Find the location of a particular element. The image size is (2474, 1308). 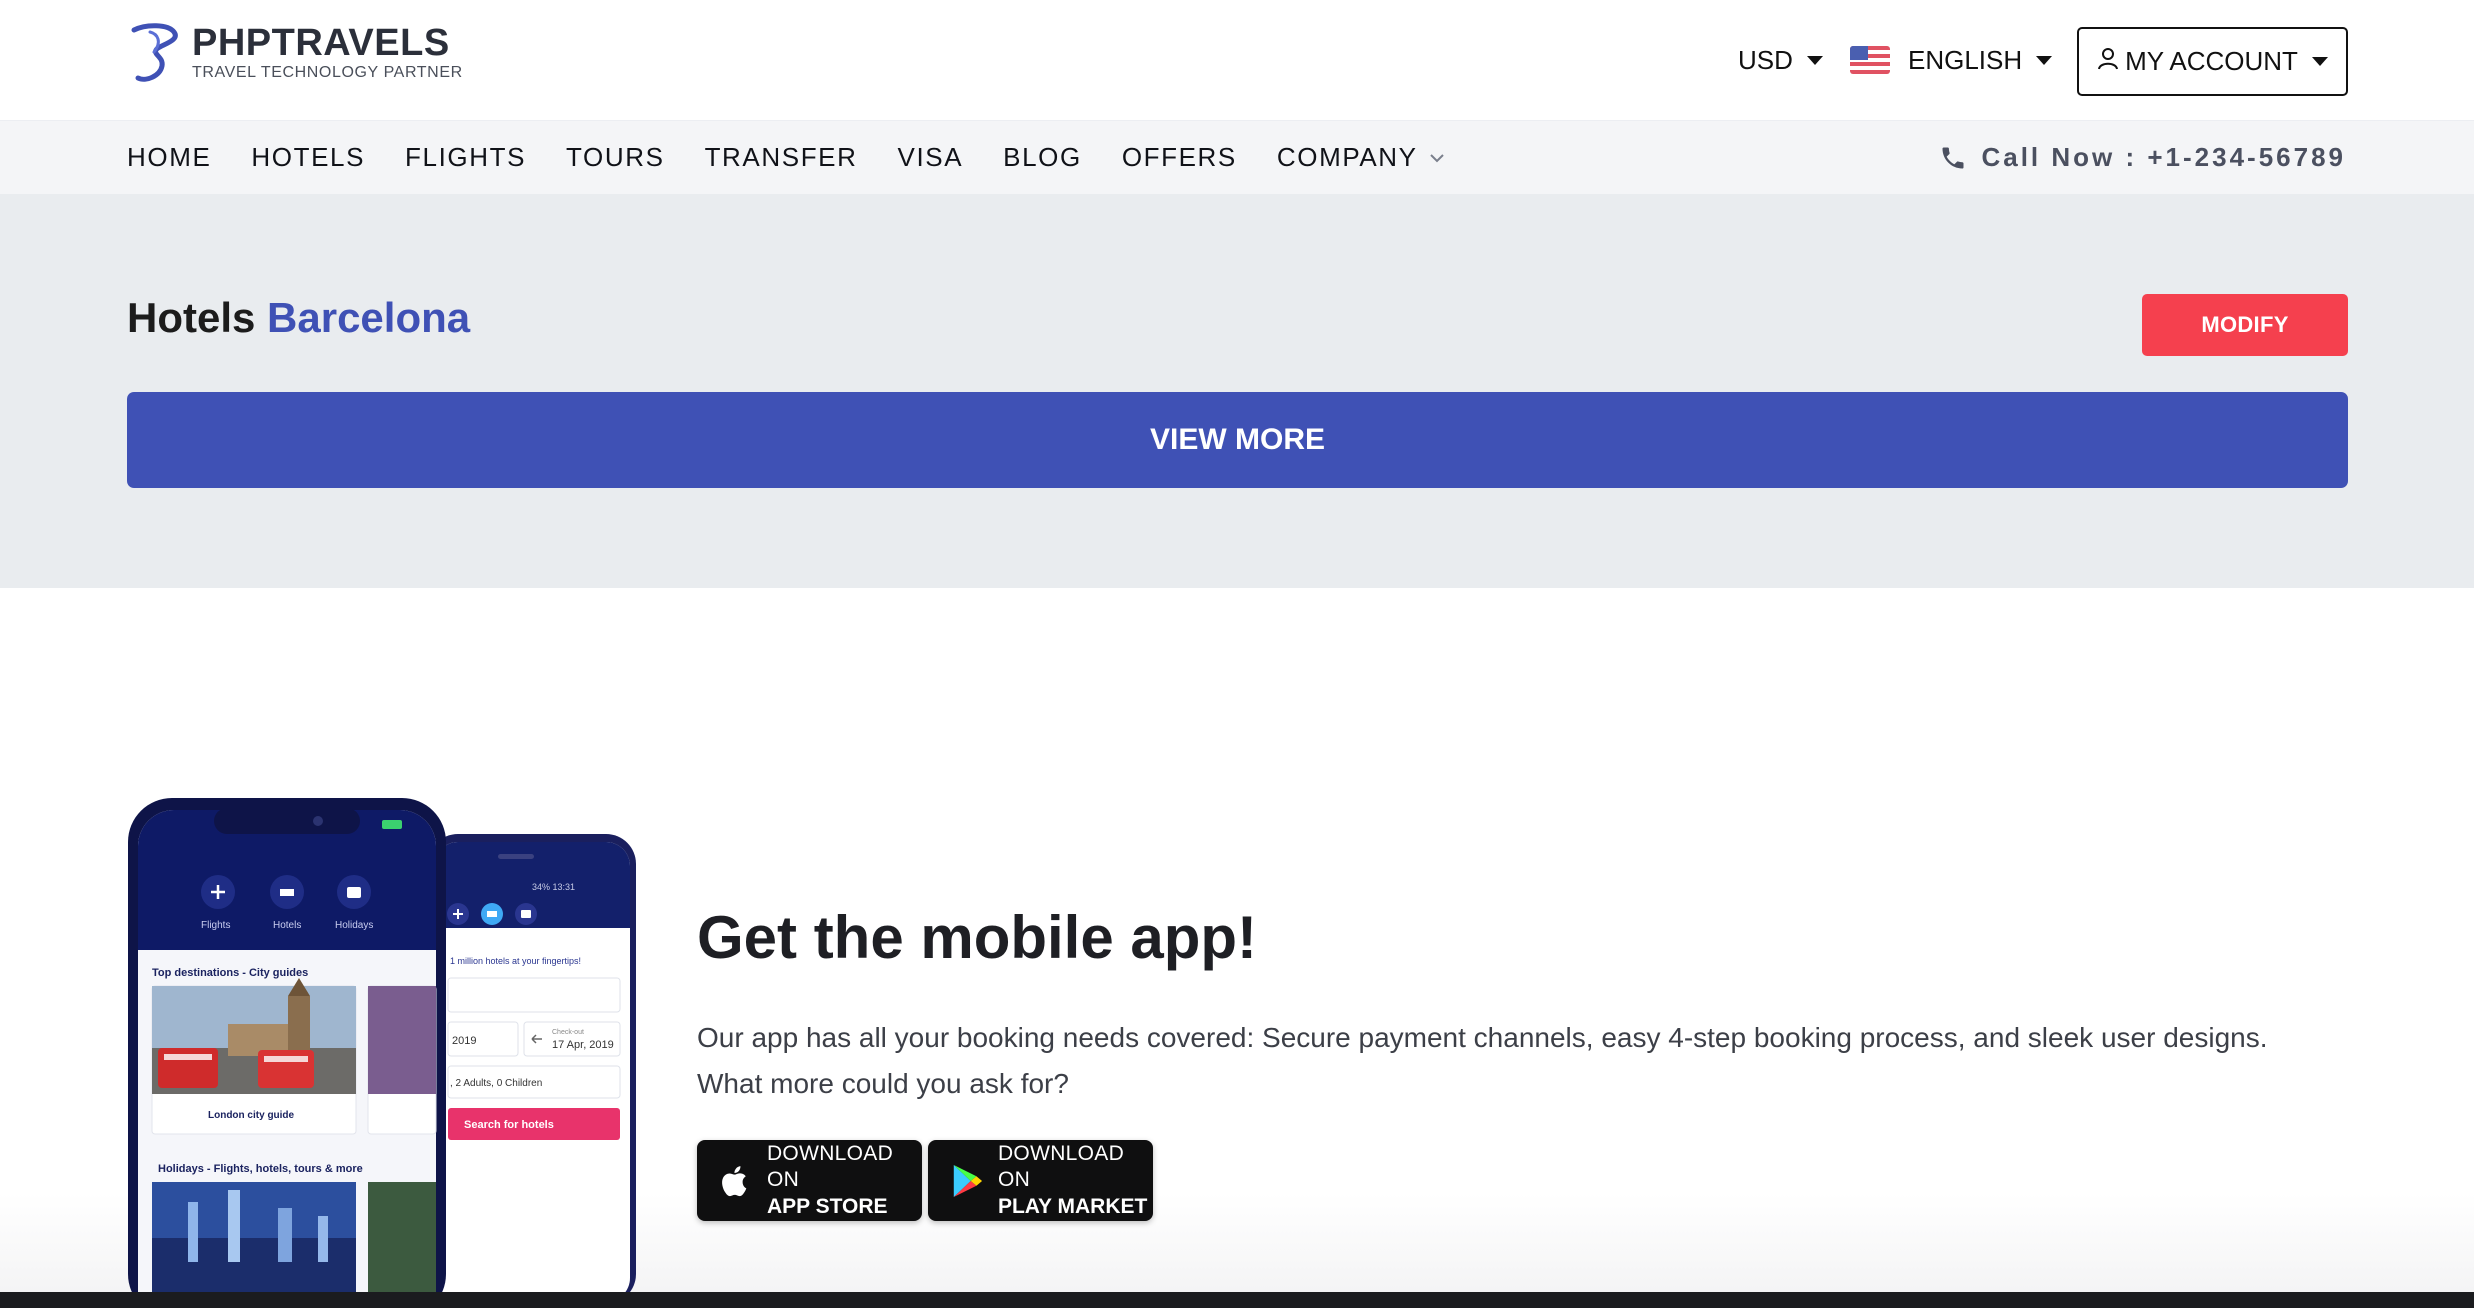

front-section-2: Holidays - Flights, hotels, tours & more is located at coordinates (260, 1169).